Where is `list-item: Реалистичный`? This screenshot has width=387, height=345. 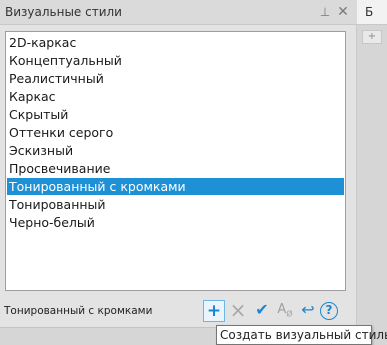
list-item: Реалистичный is located at coordinates (175, 78).